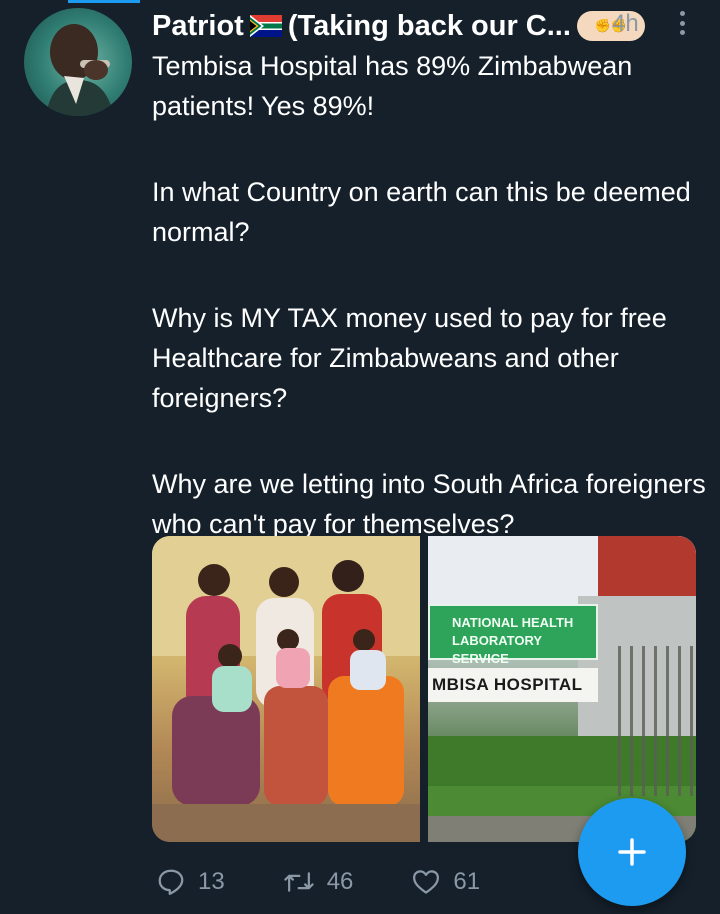  What do you see at coordinates (513, 685) in the screenshot?
I see `hospital-name-sign: MBISA HOSPITAL` at bounding box center [513, 685].